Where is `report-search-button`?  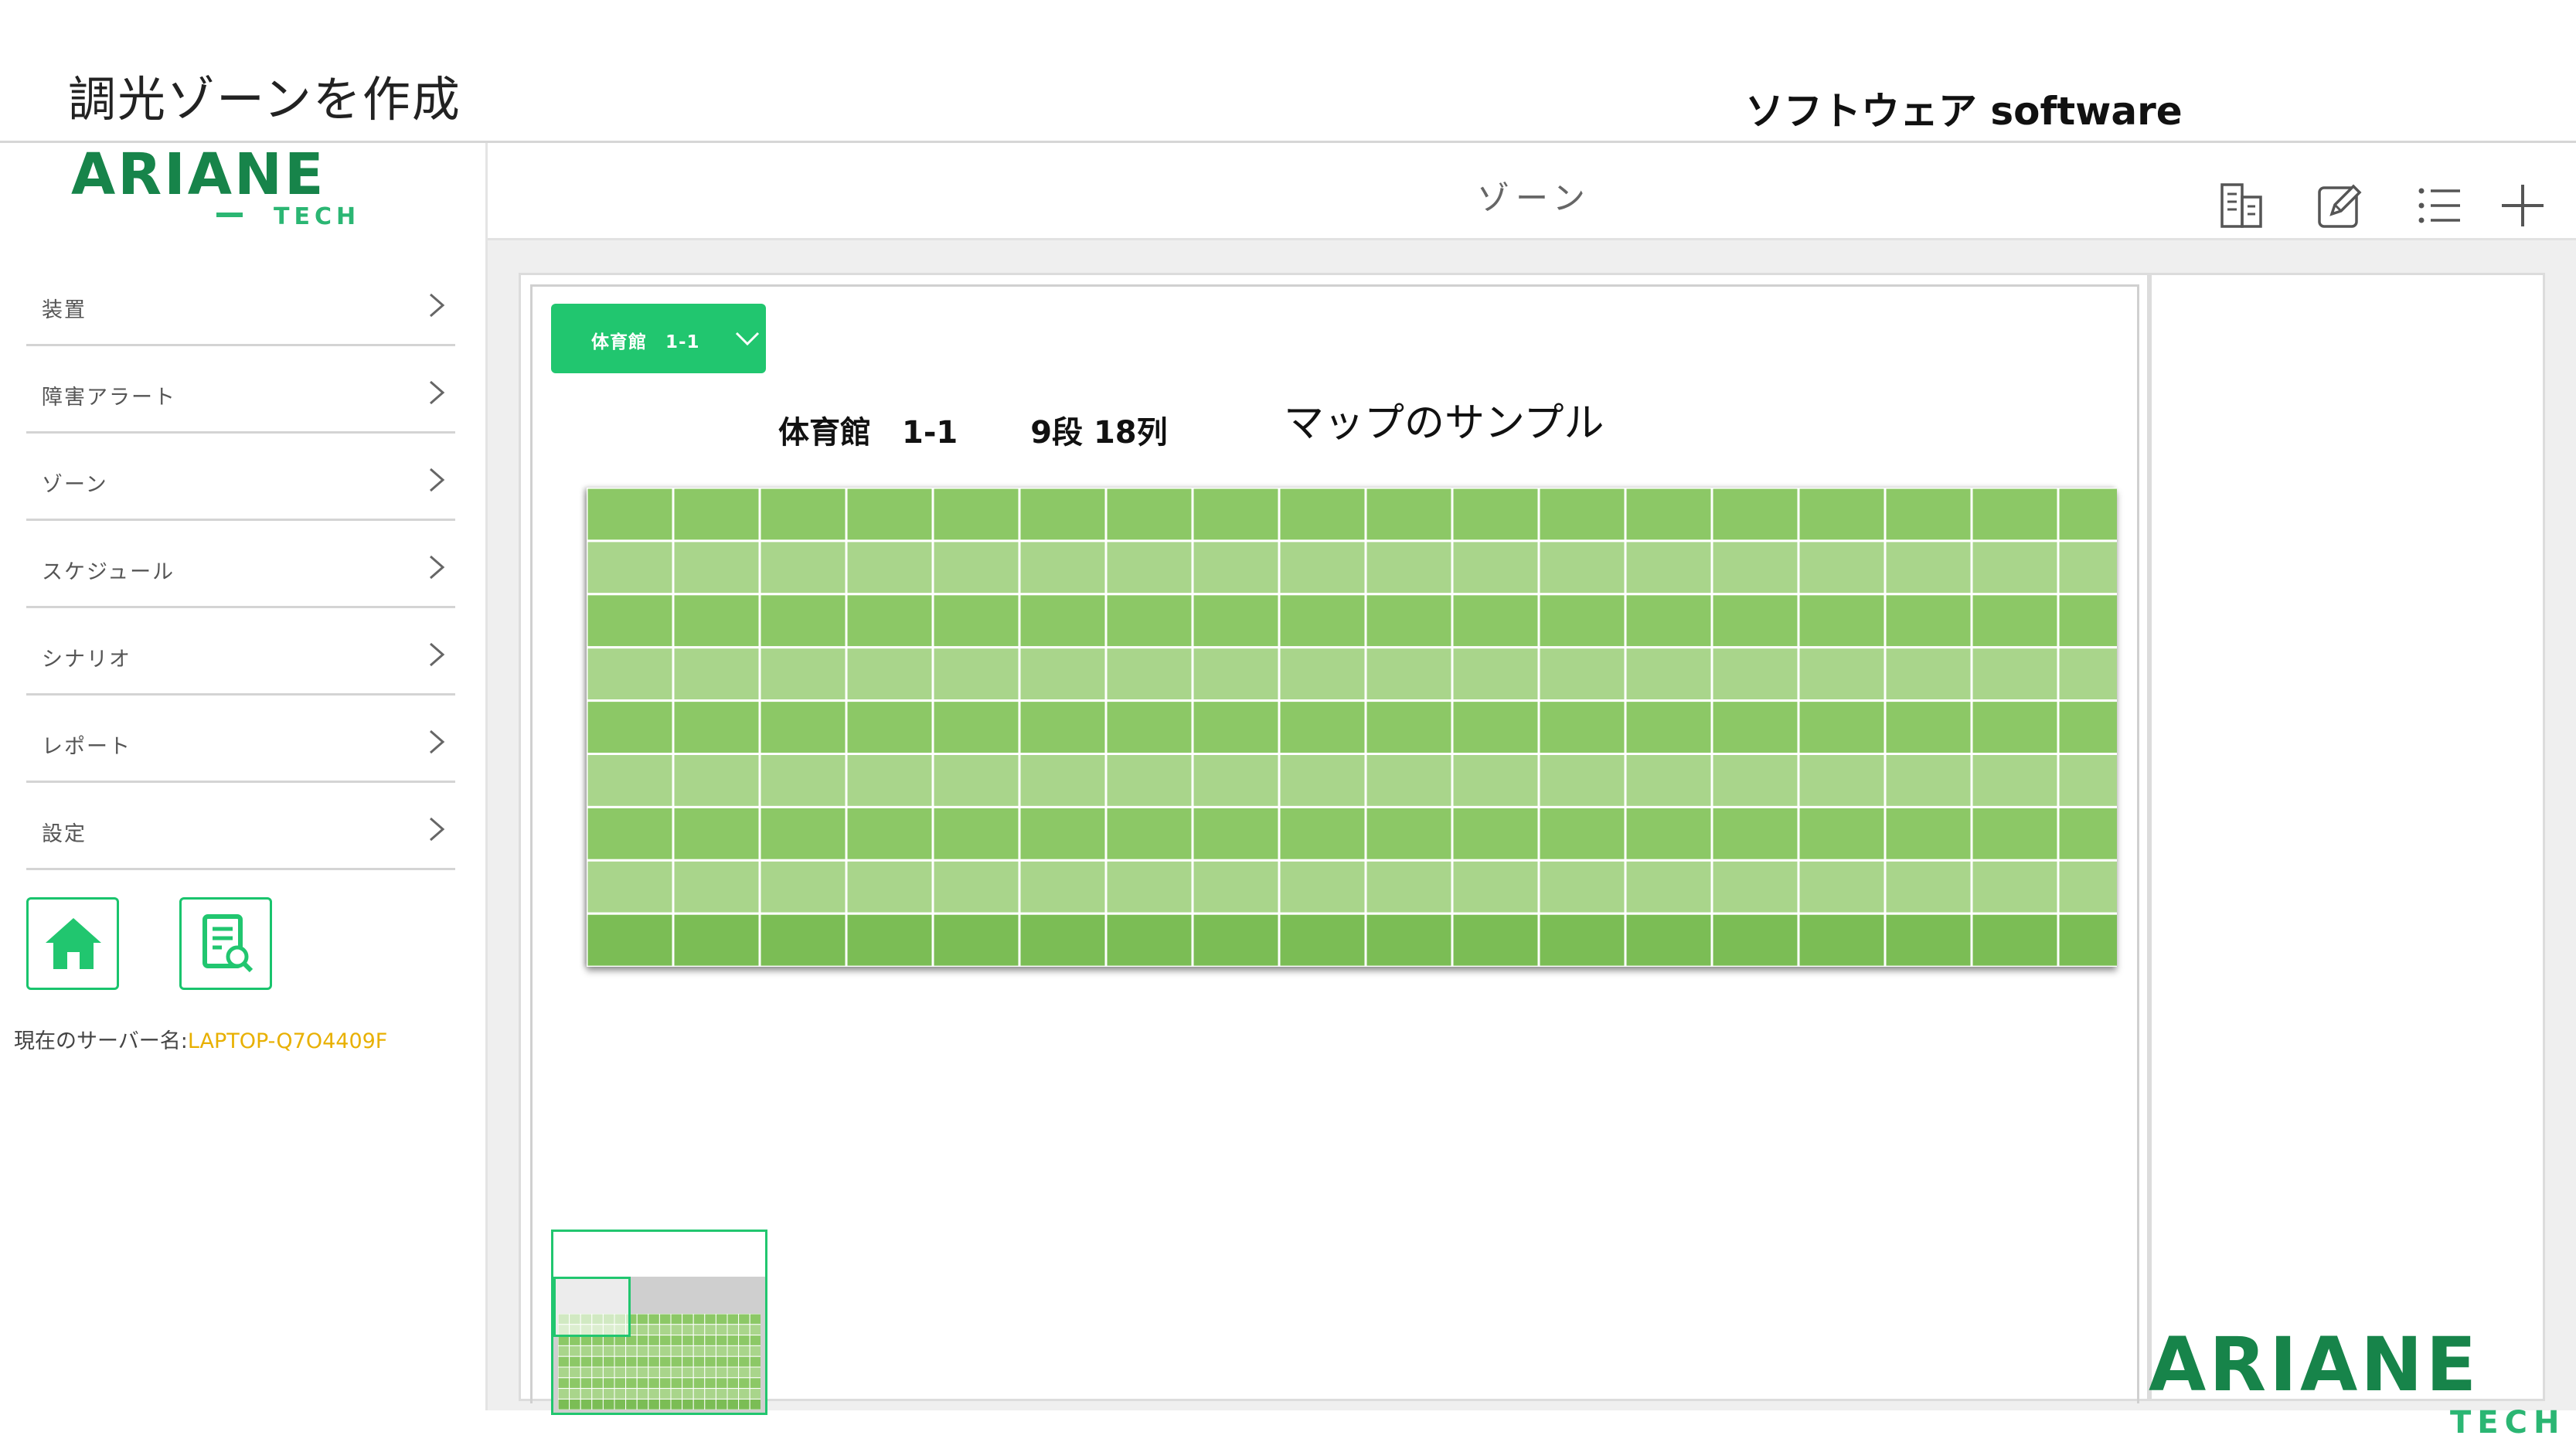
report-search-button is located at coordinates (225, 943).